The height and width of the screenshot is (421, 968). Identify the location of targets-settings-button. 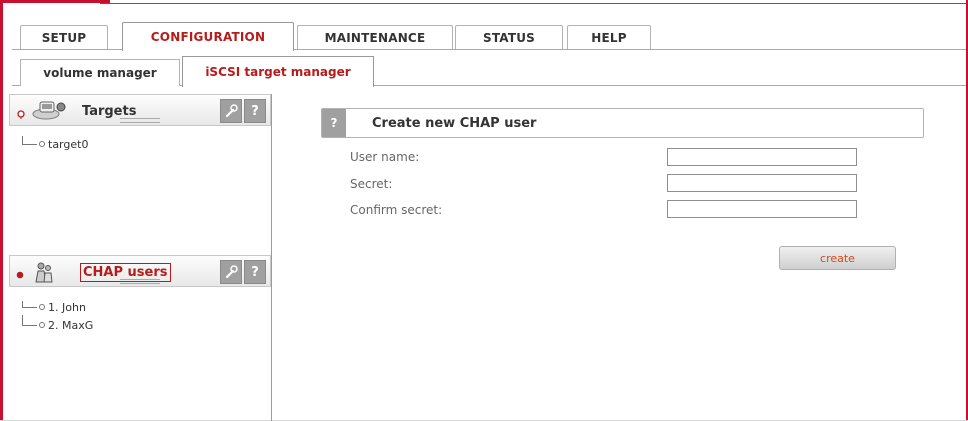
(231, 111).